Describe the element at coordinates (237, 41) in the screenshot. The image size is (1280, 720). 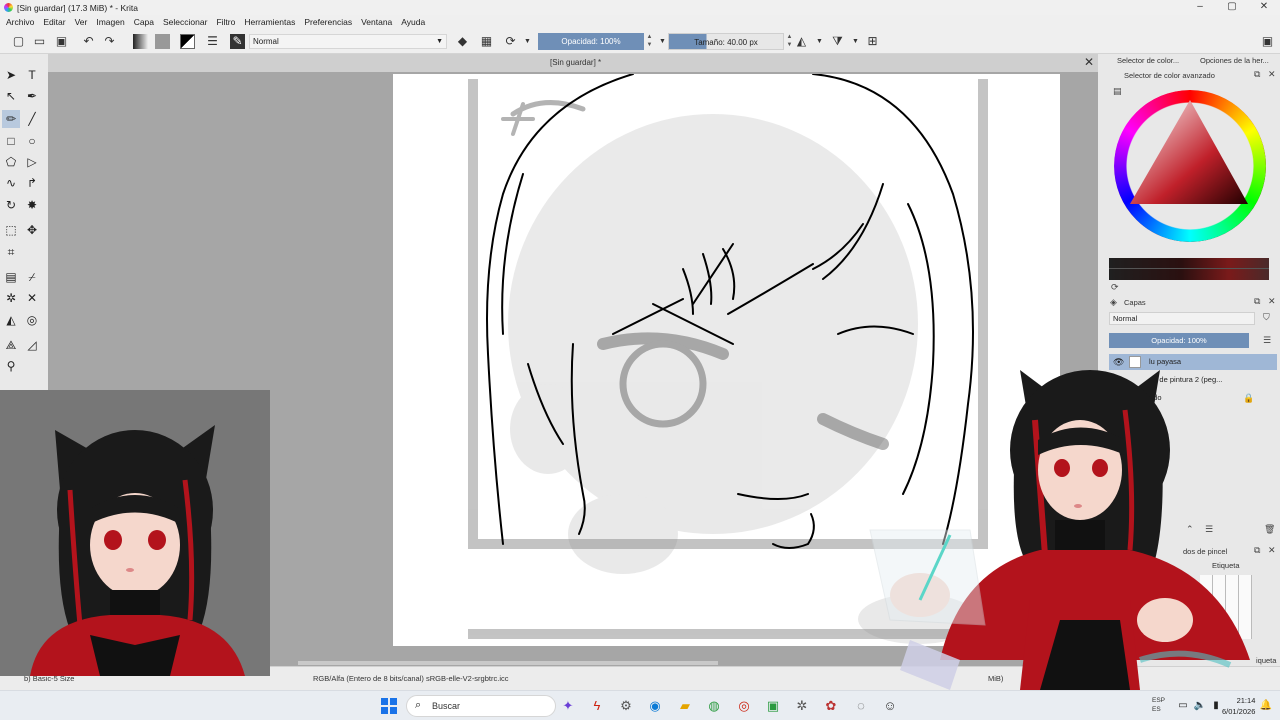
I see `brush-preset-icon: ✎` at that location.